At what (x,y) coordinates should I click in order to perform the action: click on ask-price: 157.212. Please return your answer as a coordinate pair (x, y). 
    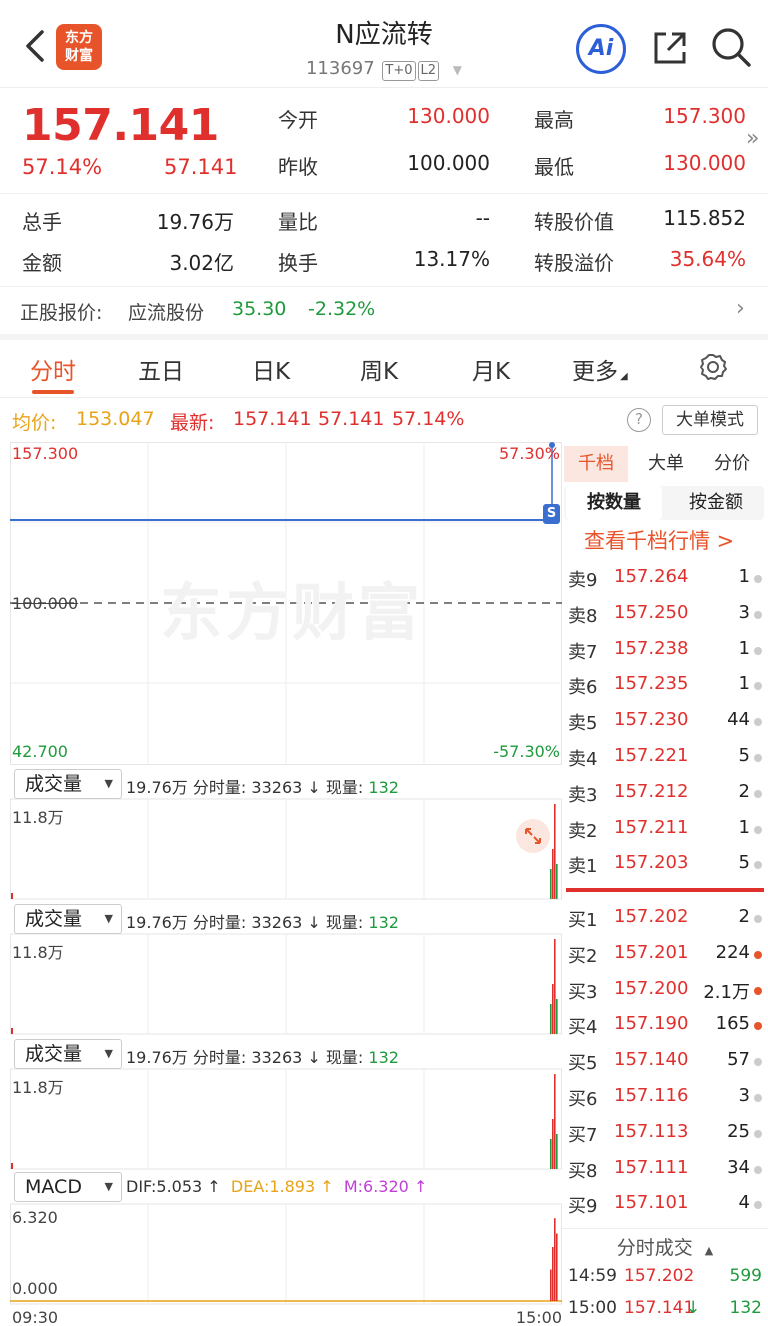
    Looking at the image, I should click on (651, 791).